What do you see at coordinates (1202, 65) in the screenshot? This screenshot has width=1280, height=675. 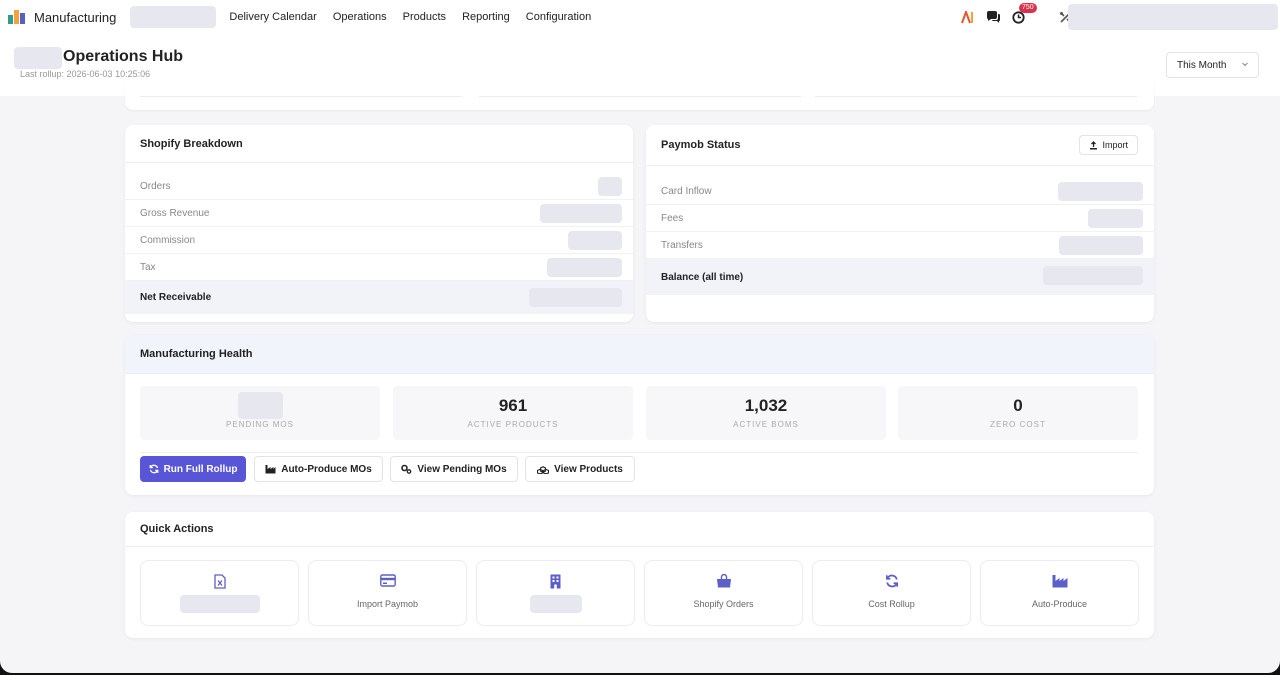 I see `period-select-value: This Month` at bounding box center [1202, 65].